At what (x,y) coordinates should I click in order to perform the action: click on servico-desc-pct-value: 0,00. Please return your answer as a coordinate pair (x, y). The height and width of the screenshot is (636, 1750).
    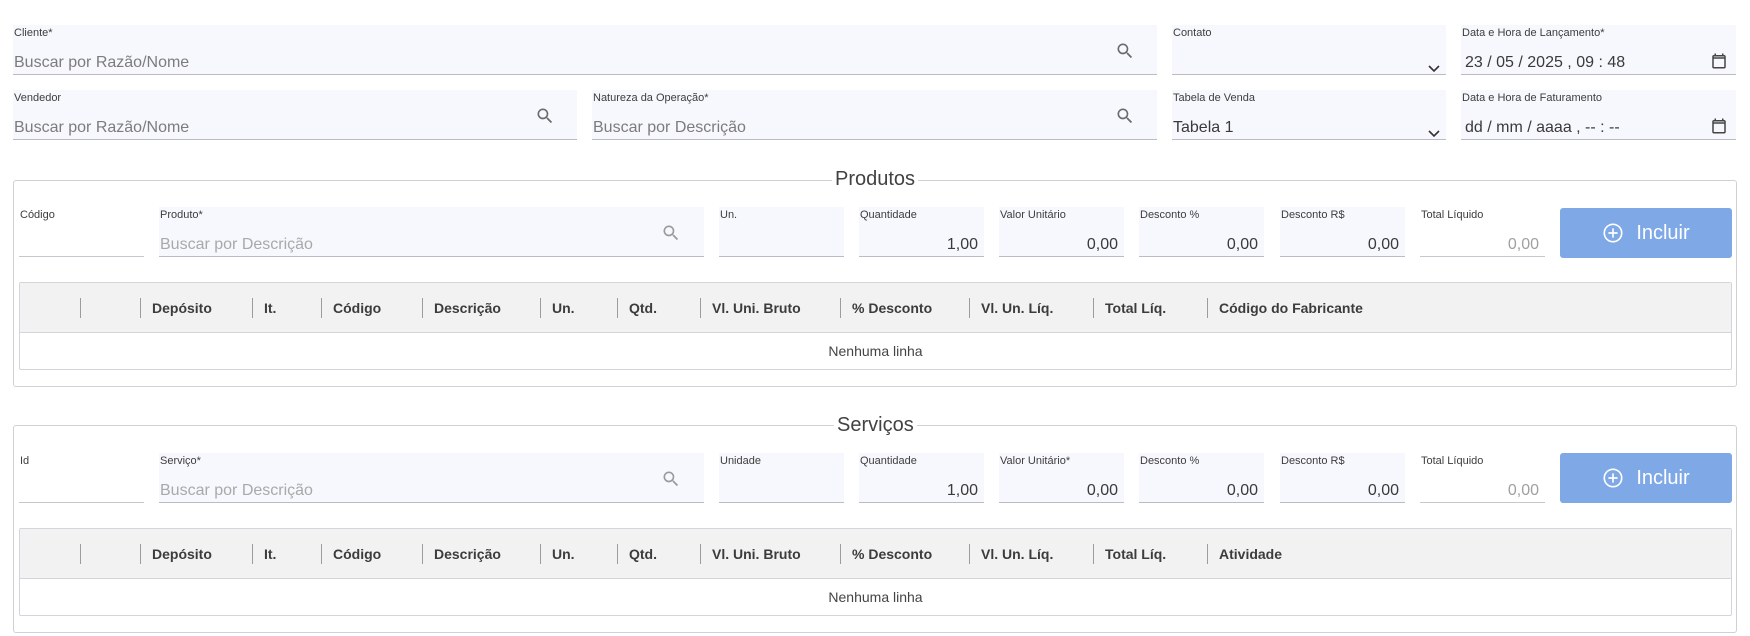
    Looking at the image, I should click on (1242, 491).